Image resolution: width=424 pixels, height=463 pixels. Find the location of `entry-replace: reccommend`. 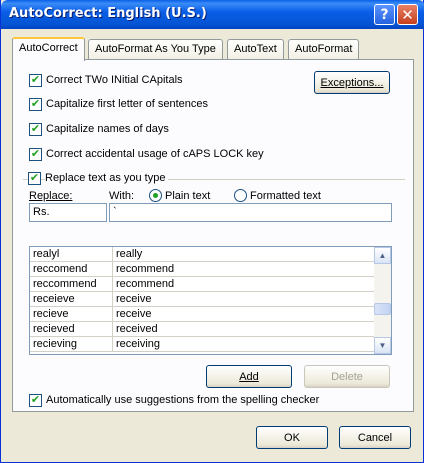

entry-replace: reccommend is located at coordinates (65, 284).